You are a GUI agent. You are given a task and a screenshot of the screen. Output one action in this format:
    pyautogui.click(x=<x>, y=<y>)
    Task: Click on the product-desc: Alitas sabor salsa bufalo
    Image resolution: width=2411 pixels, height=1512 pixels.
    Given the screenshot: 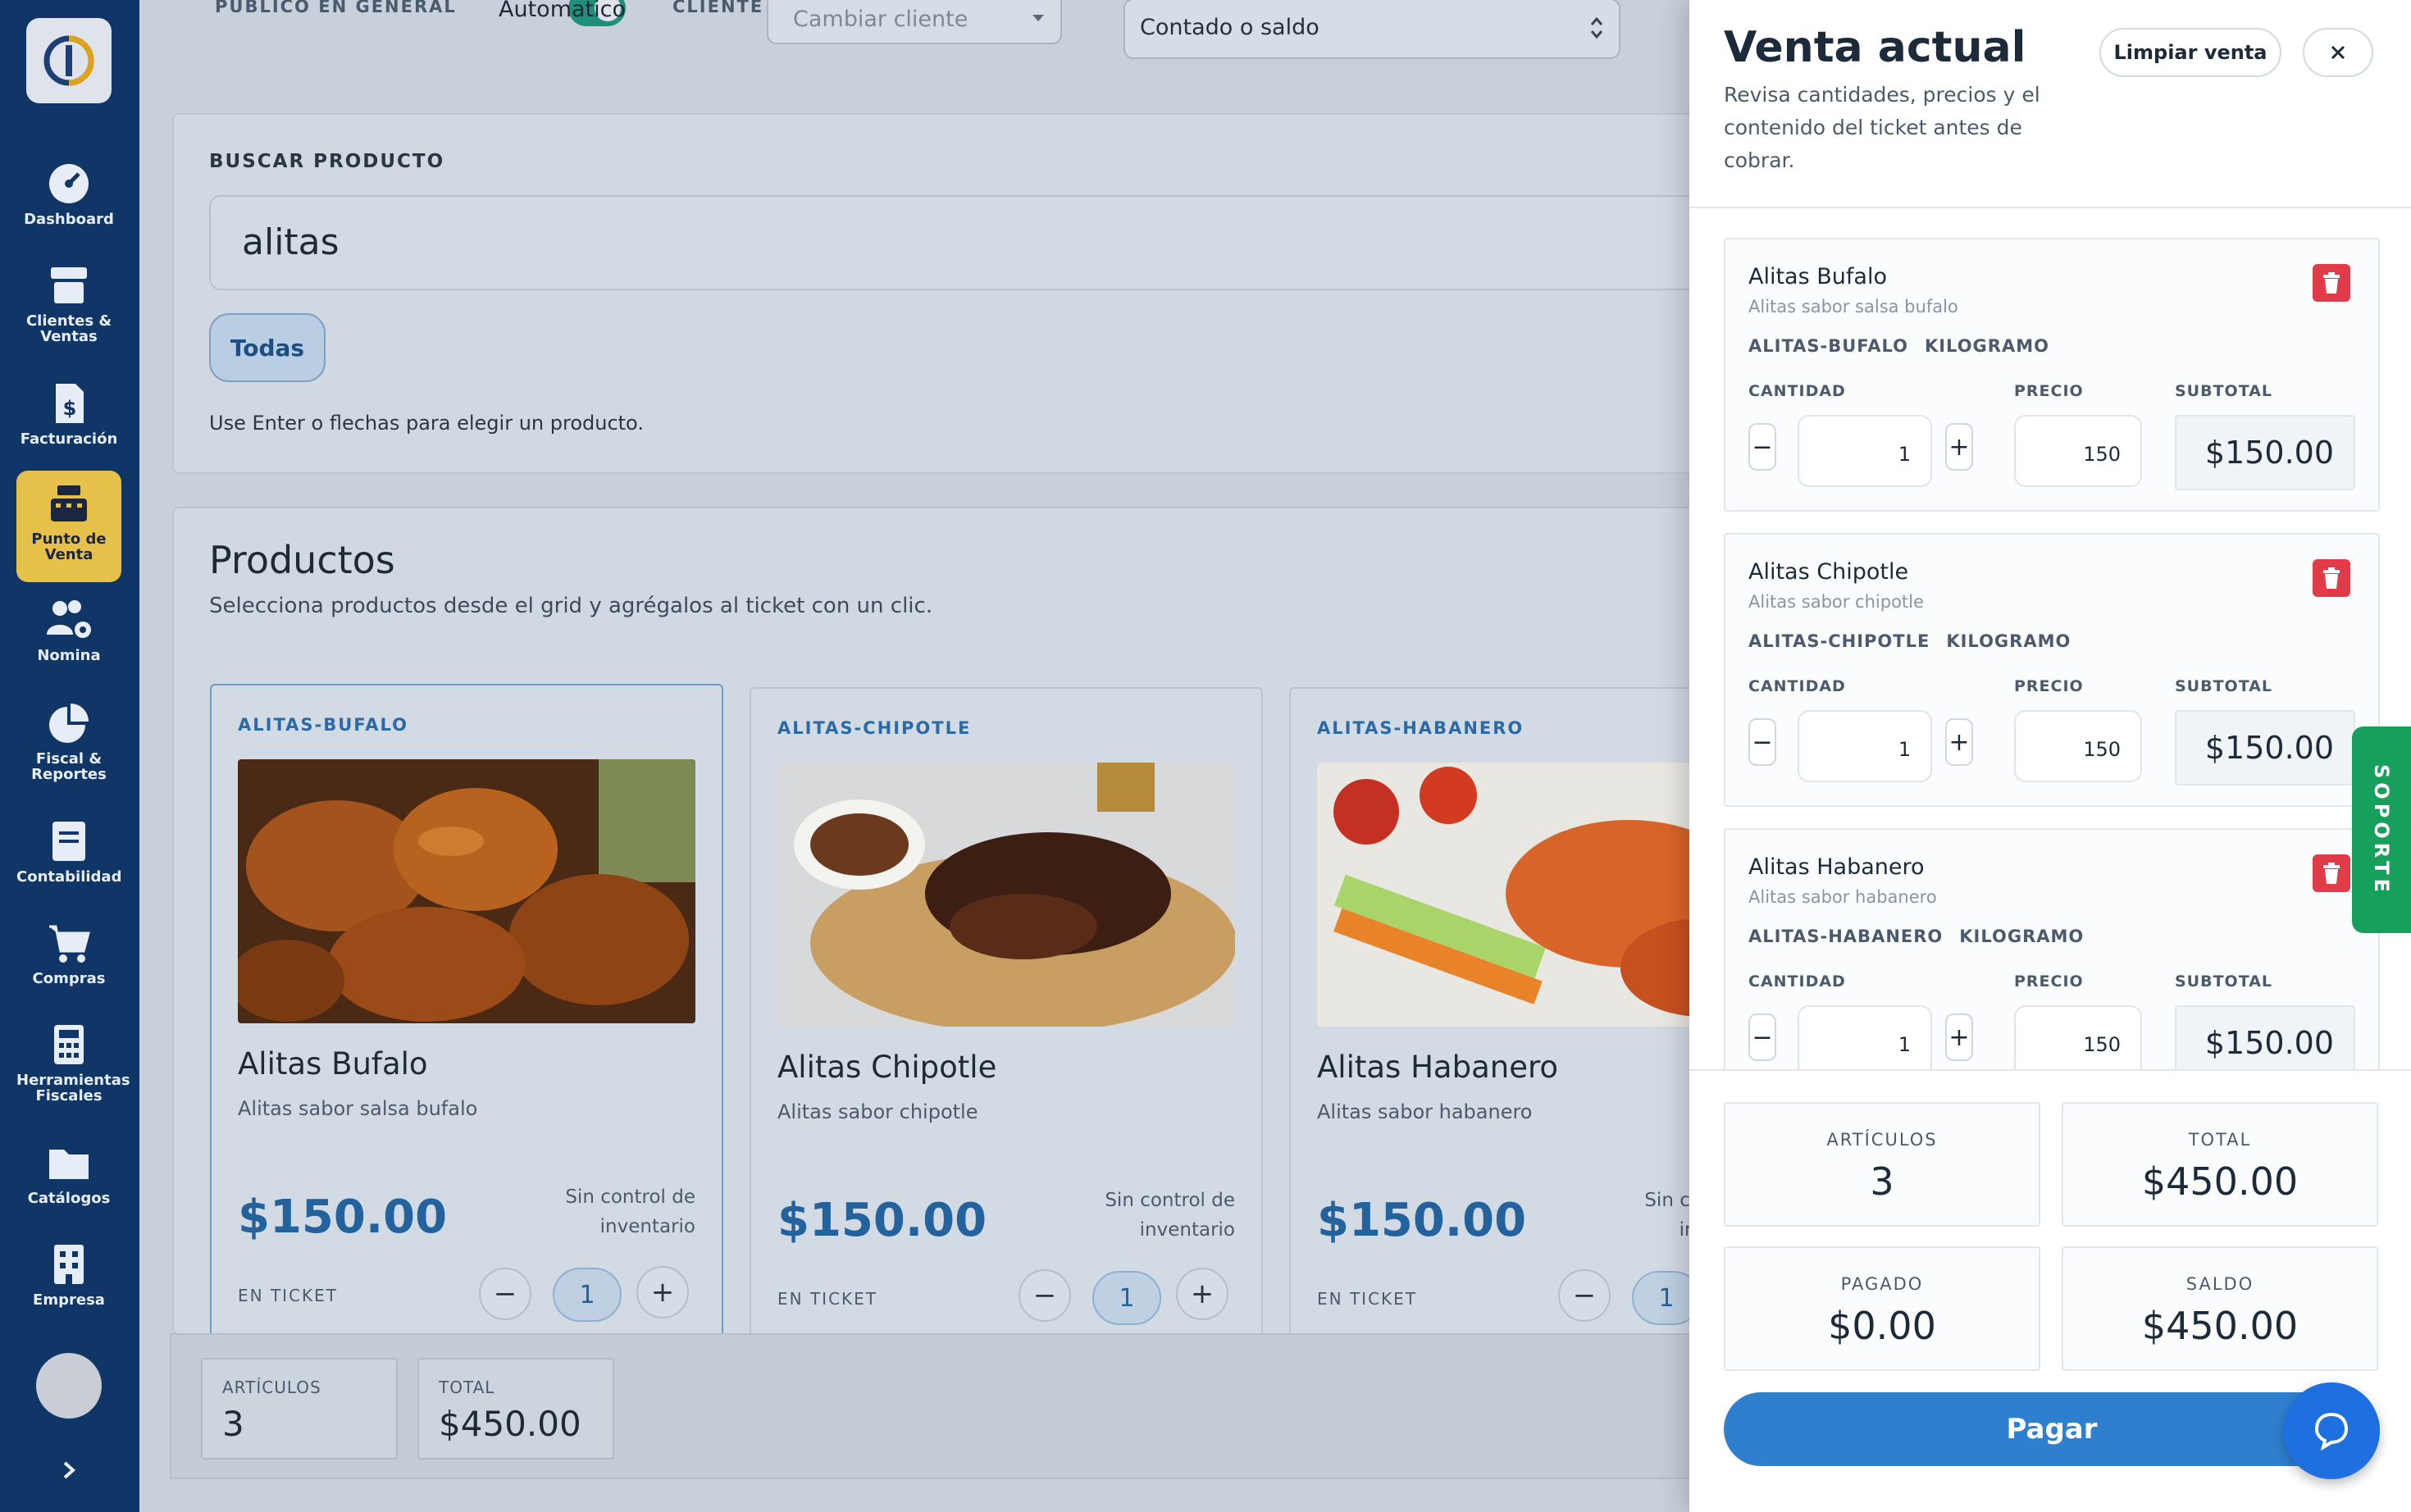 What is the action you would take?
    pyautogui.click(x=358, y=1108)
    